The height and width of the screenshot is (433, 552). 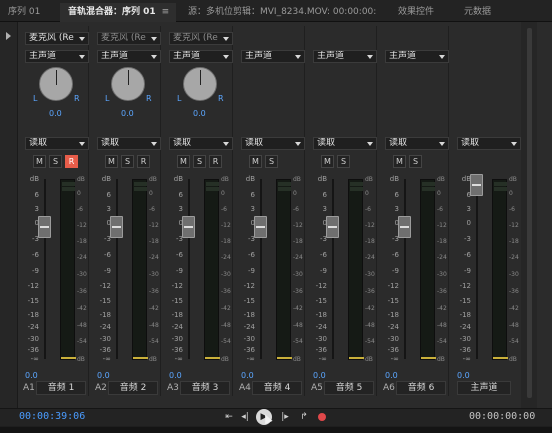 I want to click on track-id: A2, so click(x=101, y=388).